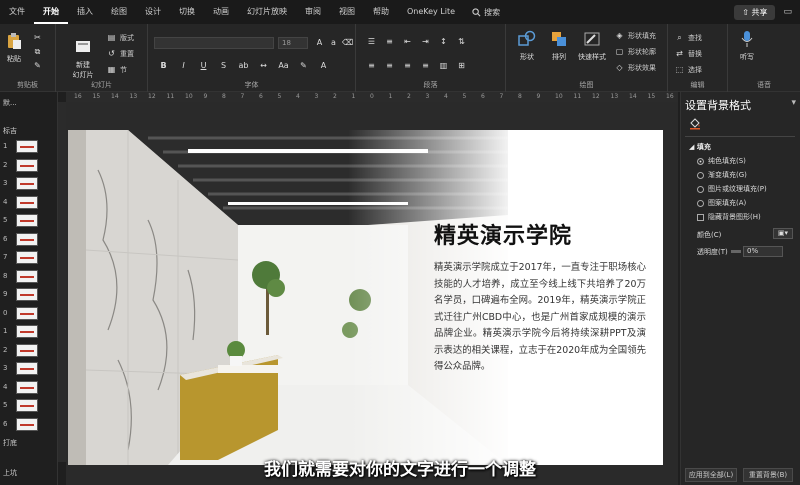 The height and width of the screenshot is (485, 800). What do you see at coordinates (559, 46) in the screenshot?
I see `arrange-button: 排列` at bounding box center [559, 46].